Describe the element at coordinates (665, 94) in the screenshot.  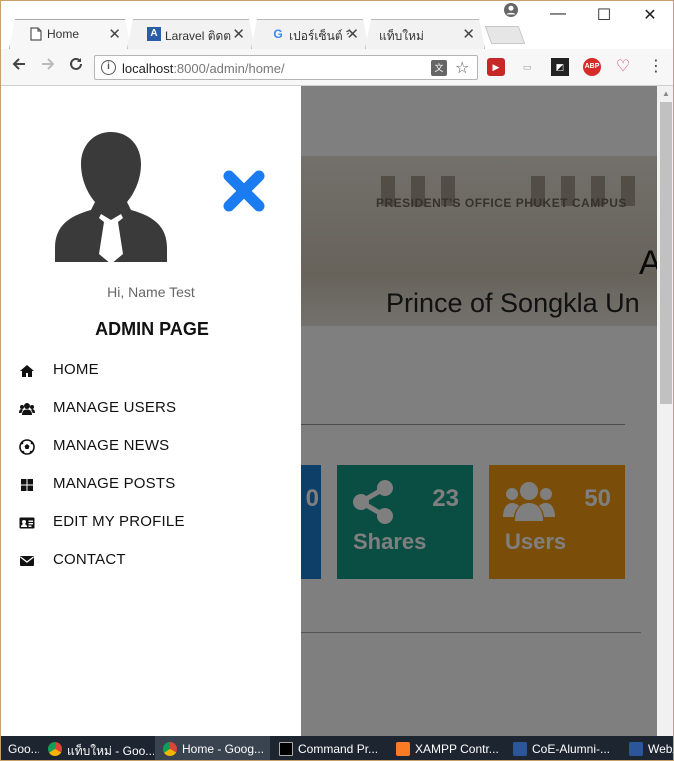
I see `scroll-up-icon: ▲` at that location.